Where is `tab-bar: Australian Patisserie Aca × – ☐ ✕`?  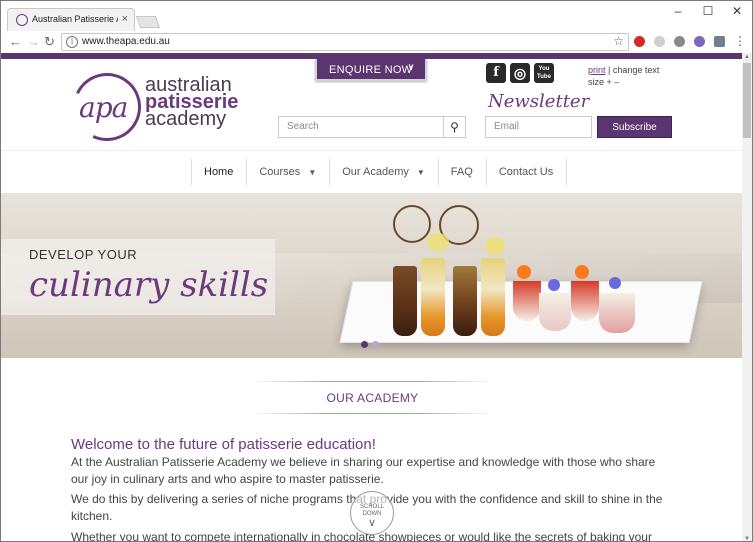
tab-bar: Australian Patisserie Aca × – ☐ ✕ is located at coordinates (376, 16).